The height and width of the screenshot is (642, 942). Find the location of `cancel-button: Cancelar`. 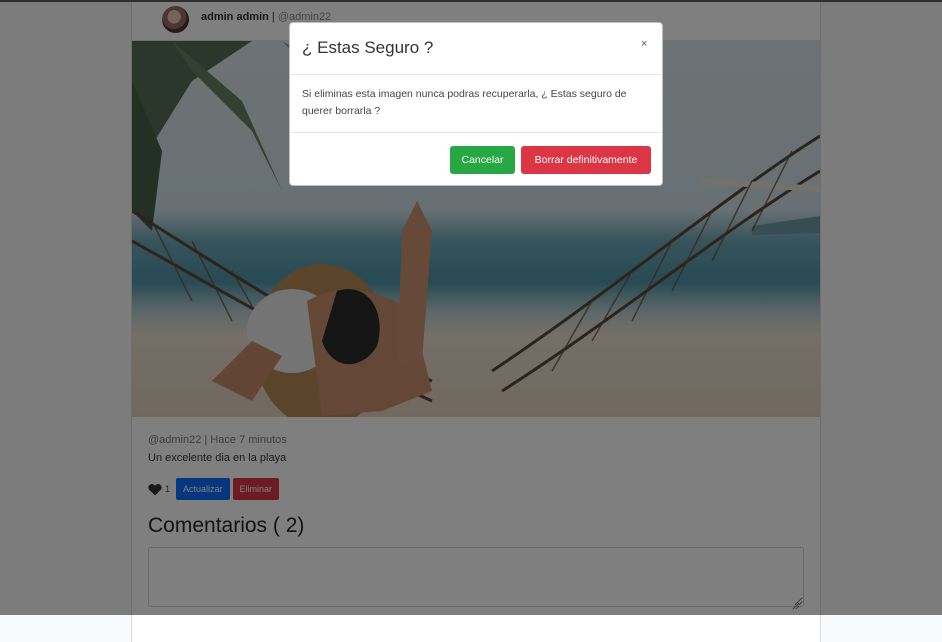

cancel-button: Cancelar is located at coordinates (482, 160).